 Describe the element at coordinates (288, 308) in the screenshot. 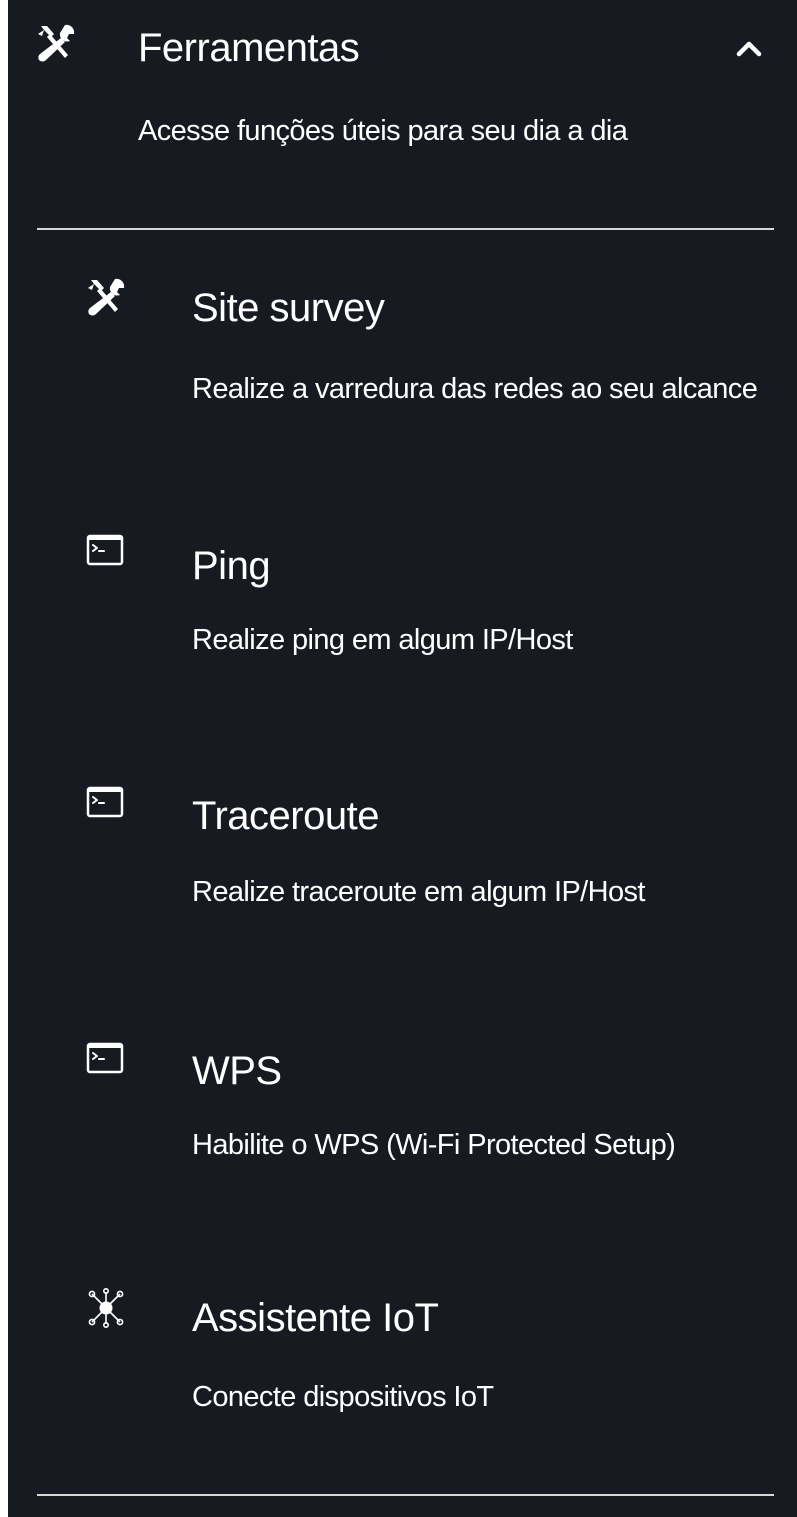

I see `tool-item-title: Site survey` at that location.